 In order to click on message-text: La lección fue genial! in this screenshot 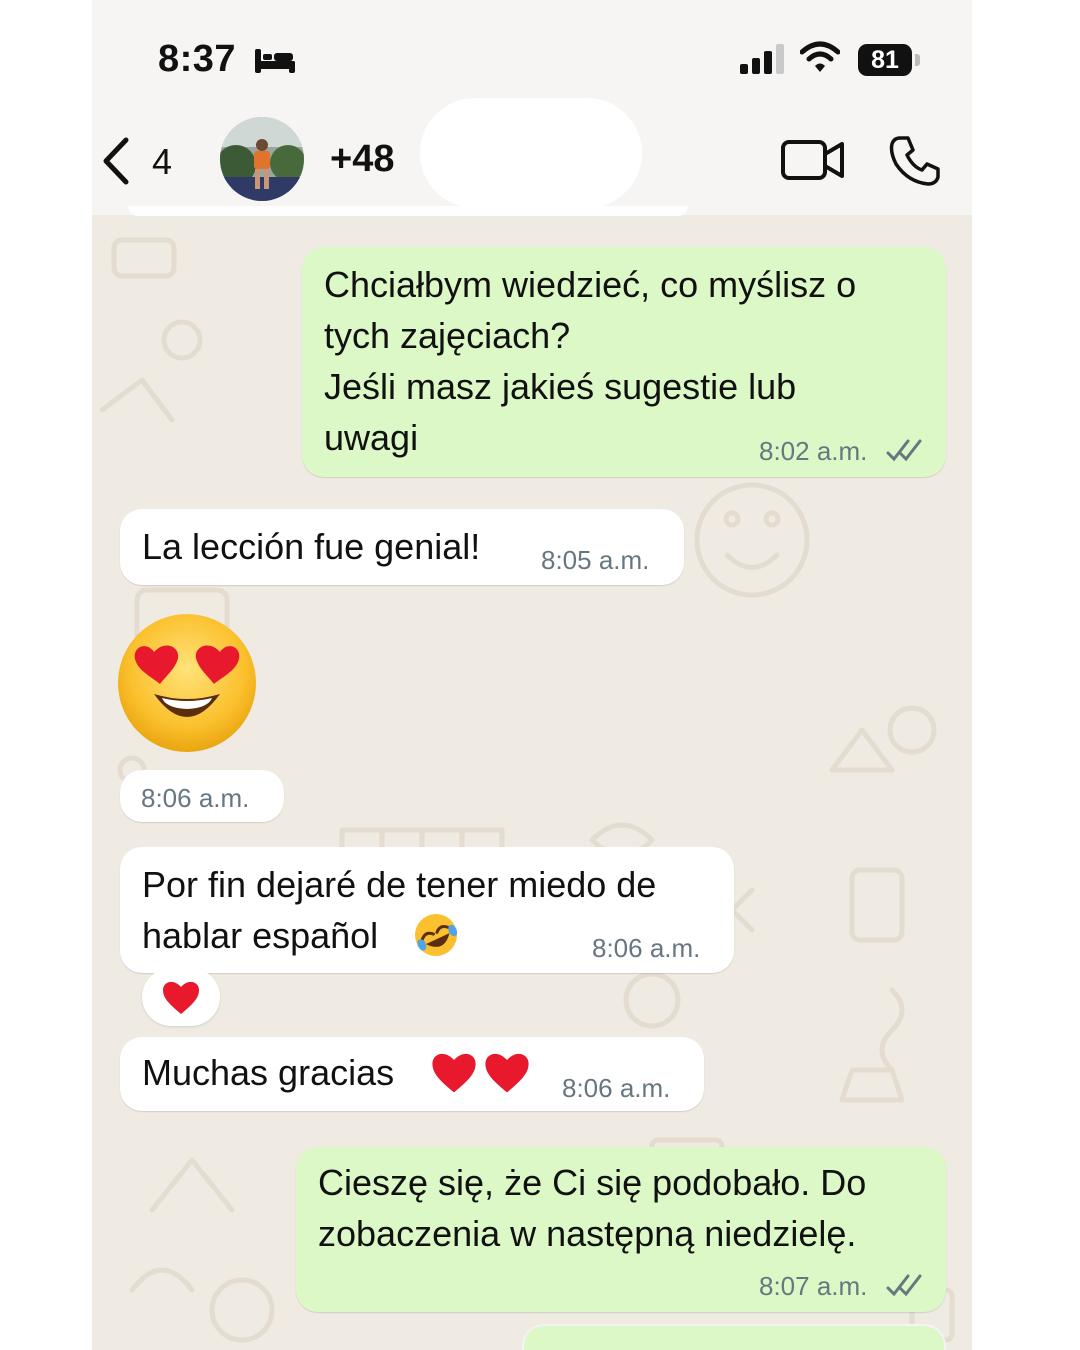, I will do `click(311, 546)`.